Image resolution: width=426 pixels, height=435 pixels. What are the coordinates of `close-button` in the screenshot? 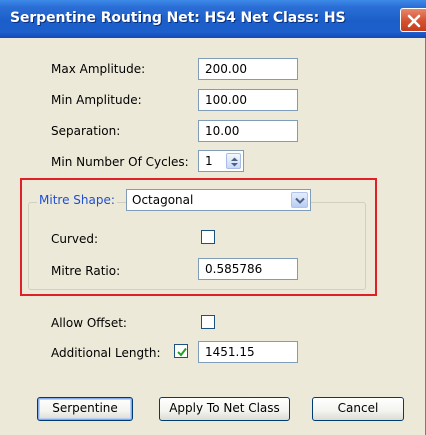 It's located at (413, 20).